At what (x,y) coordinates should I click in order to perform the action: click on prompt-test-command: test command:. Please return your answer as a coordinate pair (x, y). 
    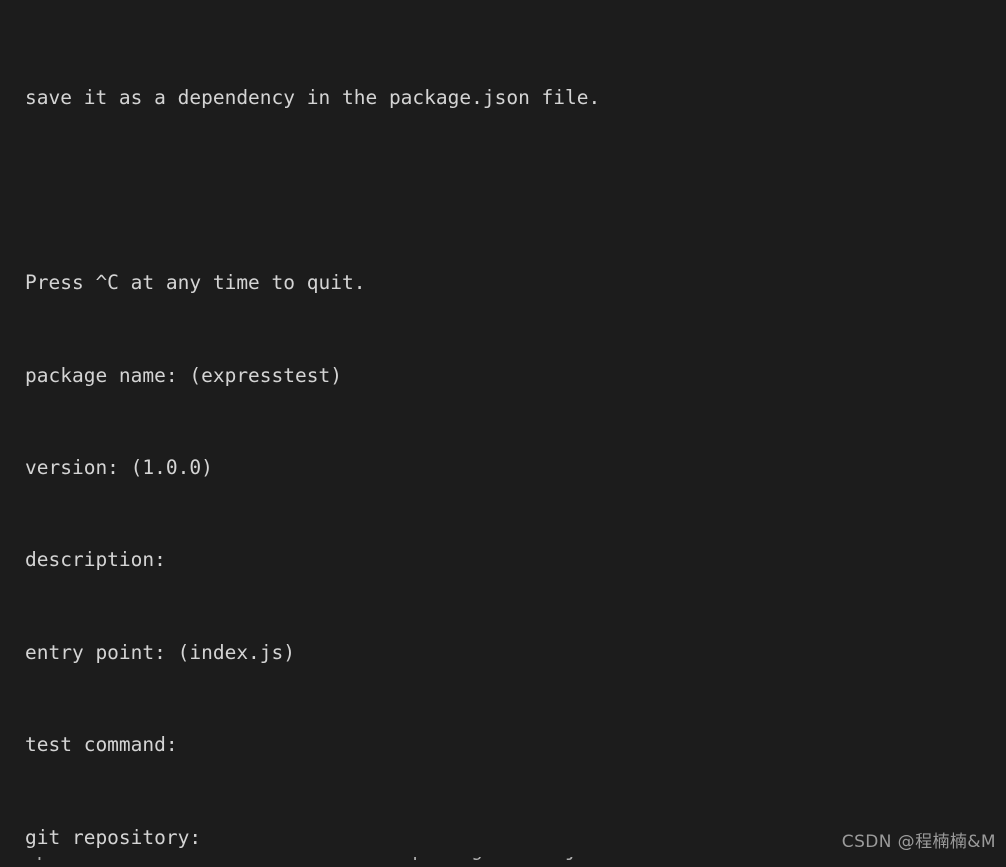
    Looking at the image, I should click on (101, 745).